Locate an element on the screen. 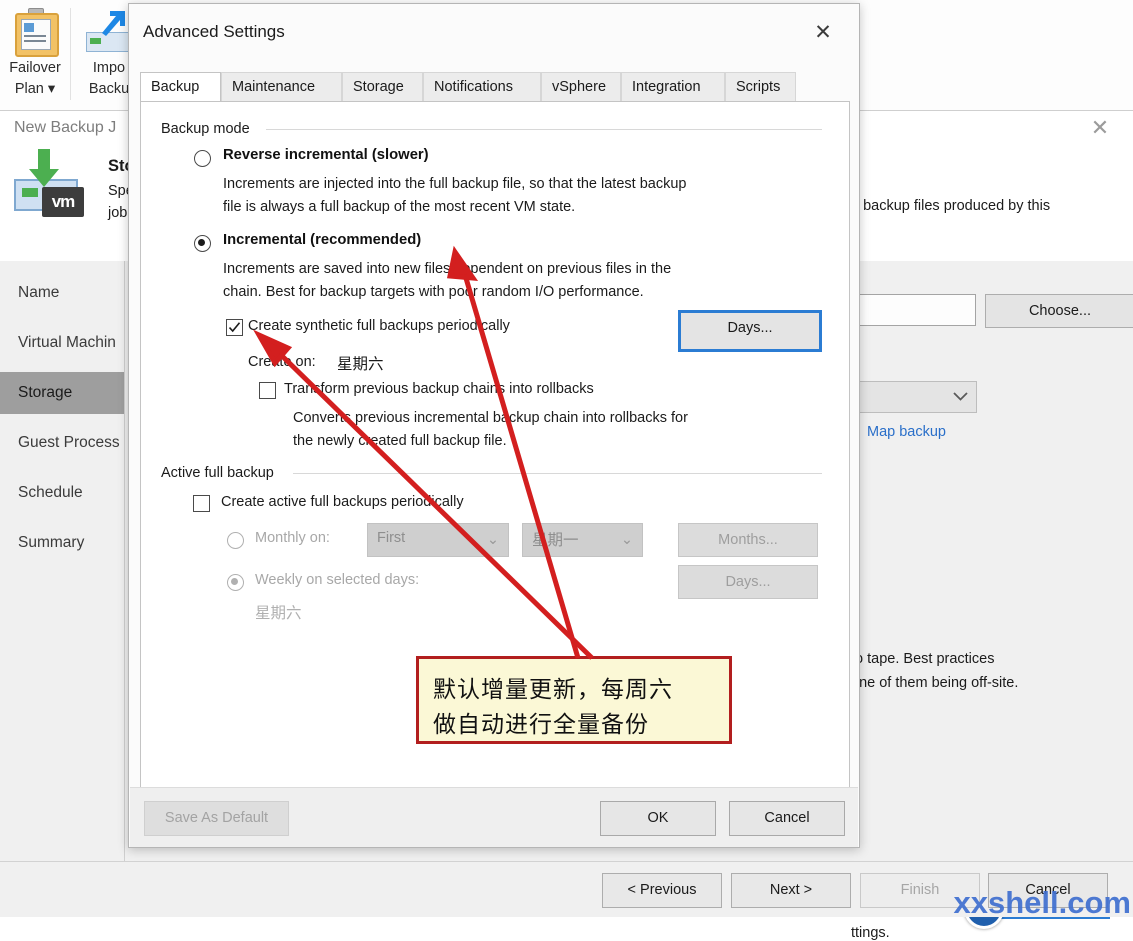 The image size is (1133, 941). label-weekly-on-selected-days: Weekly on selected days: is located at coordinates (337, 580).